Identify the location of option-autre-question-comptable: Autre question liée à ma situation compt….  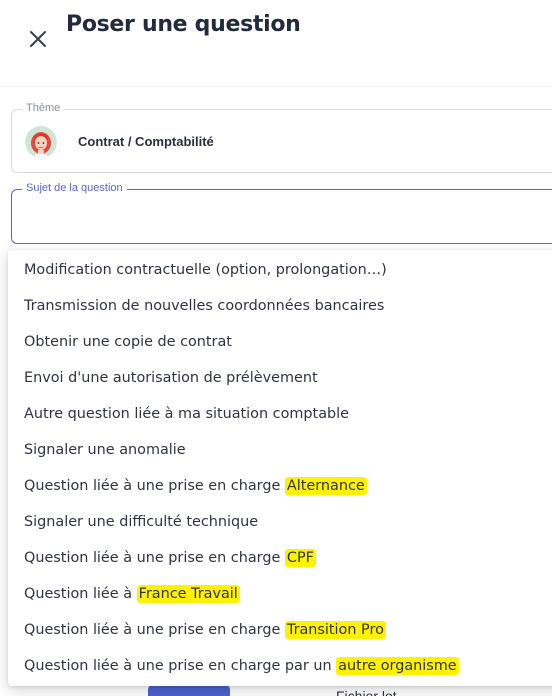
(280, 414).